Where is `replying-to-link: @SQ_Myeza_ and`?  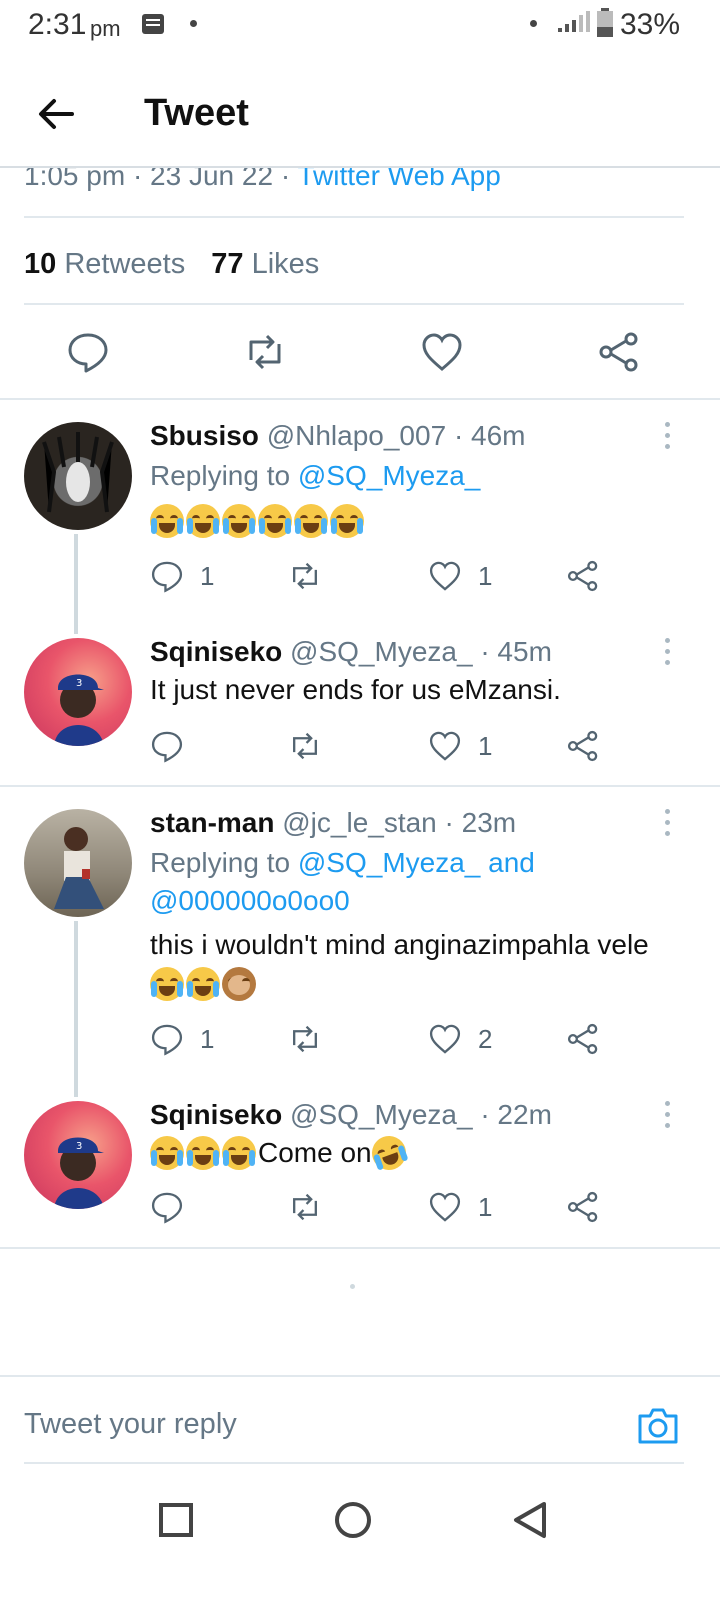 replying-to-link: @SQ_Myeza_ and is located at coordinates (416, 862).